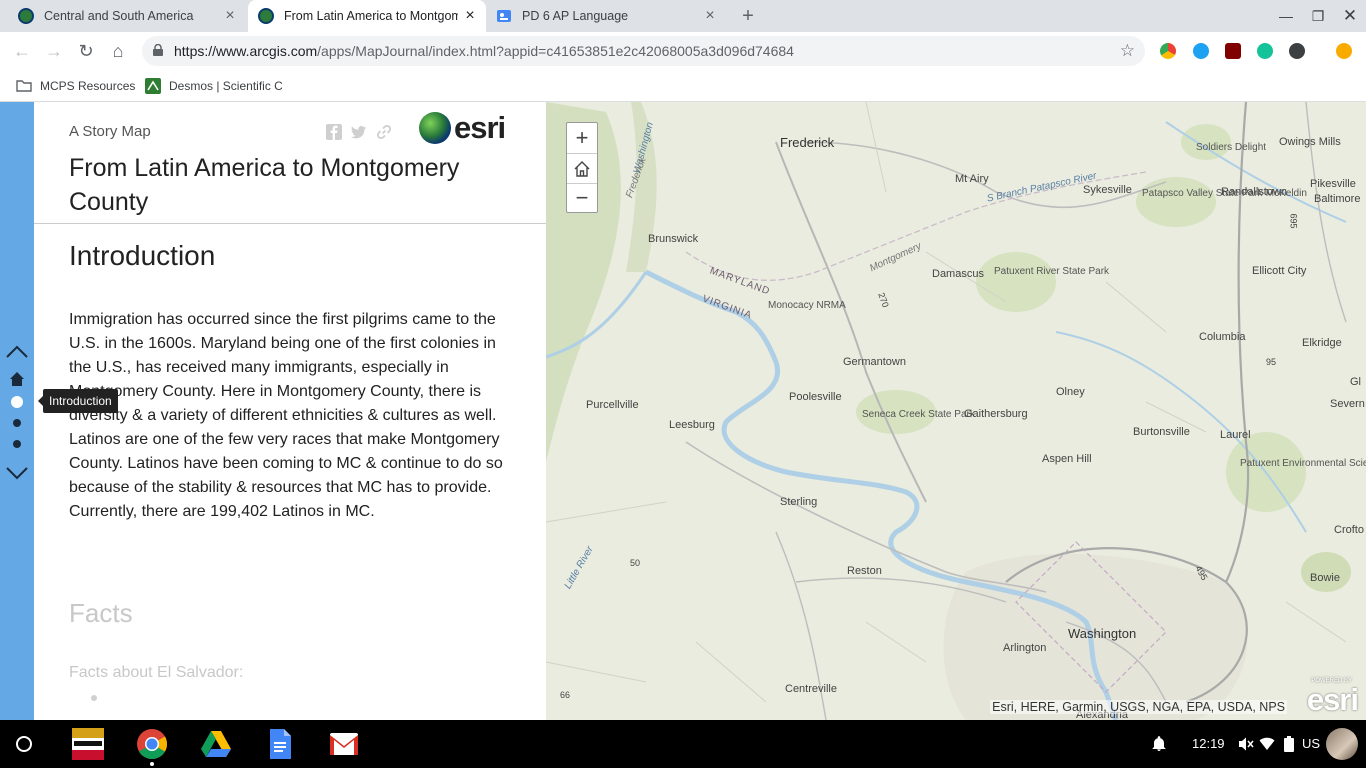  Describe the element at coordinates (88, 744) in the screenshot. I see `md-education-app-icon` at that location.